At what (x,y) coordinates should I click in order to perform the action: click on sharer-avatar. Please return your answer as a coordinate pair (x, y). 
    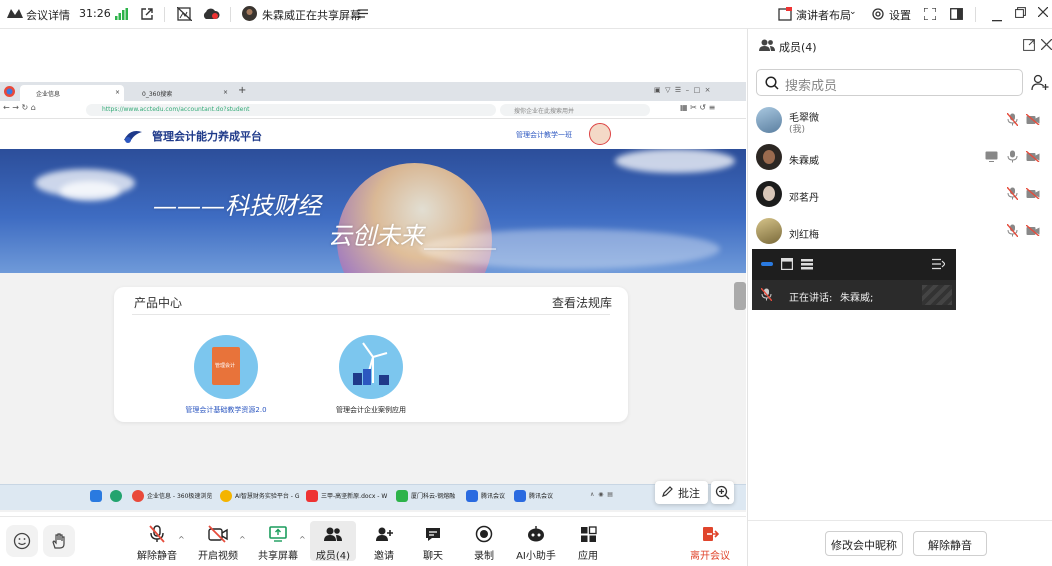
    Looking at the image, I should click on (249, 15).